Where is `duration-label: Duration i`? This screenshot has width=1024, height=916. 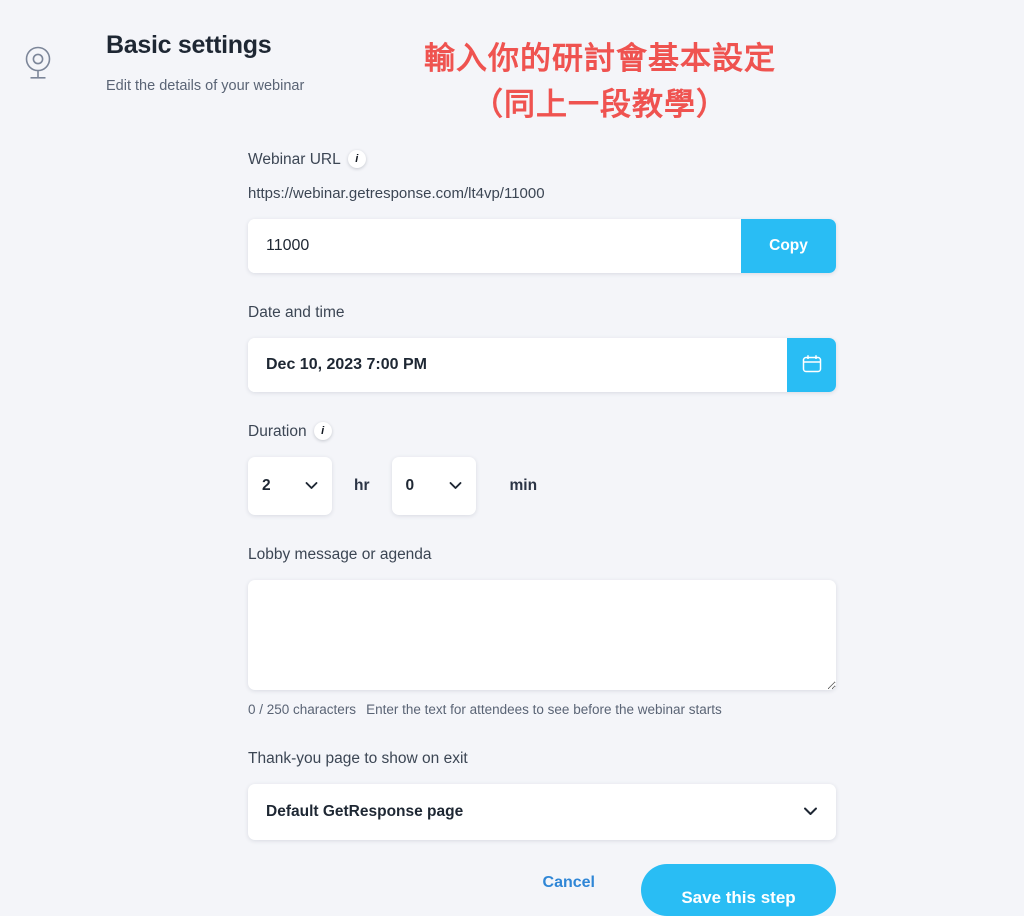 duration-label: Duration i is located at coordinates (542, 432).